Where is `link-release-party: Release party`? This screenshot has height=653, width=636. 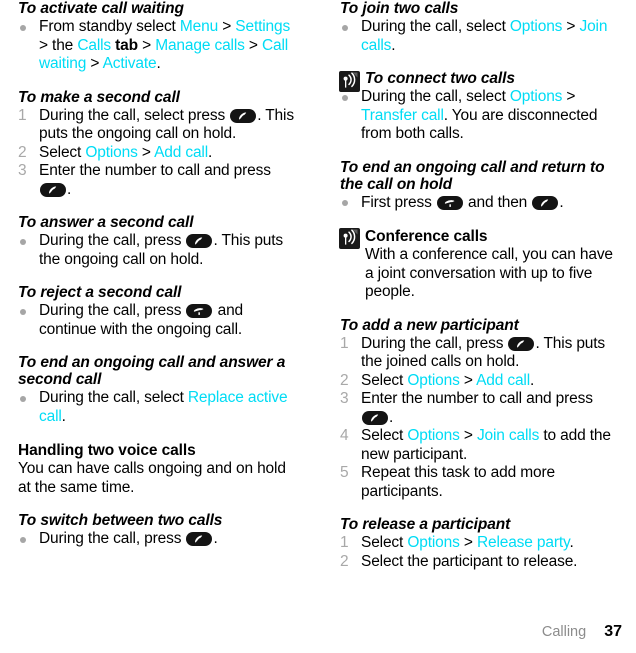 link-release-party: Release party is located at coordinates (523, 542).